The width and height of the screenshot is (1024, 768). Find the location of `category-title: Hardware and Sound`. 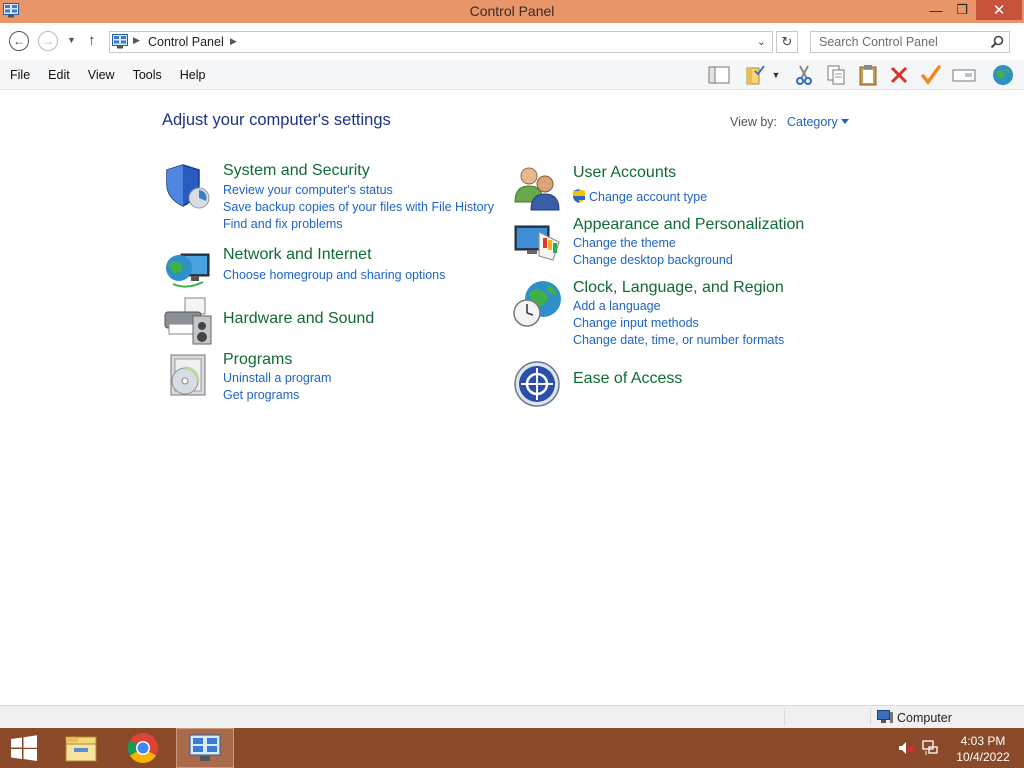

category-title: Hardware and Sound is located at coordinates (298, 319).